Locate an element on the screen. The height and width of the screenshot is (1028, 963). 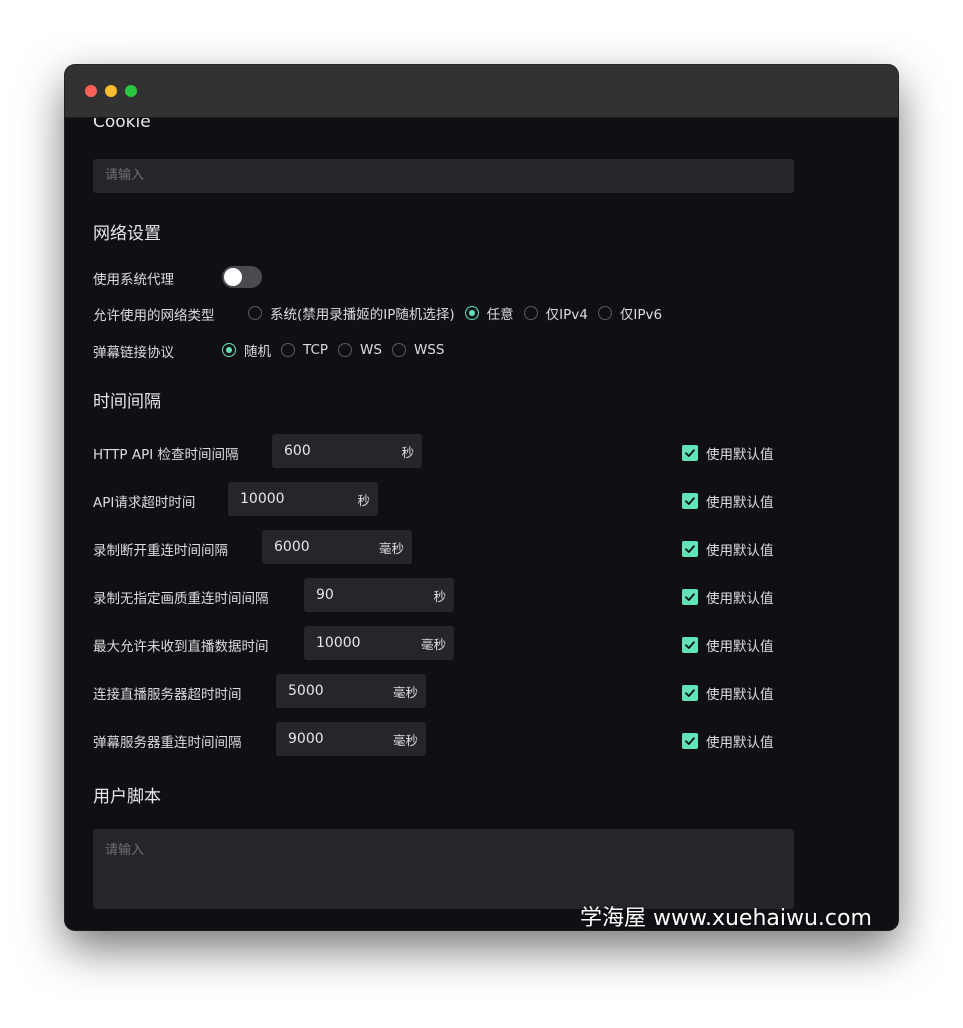
interval-value: 9000 is located at coordinates (306, 739).